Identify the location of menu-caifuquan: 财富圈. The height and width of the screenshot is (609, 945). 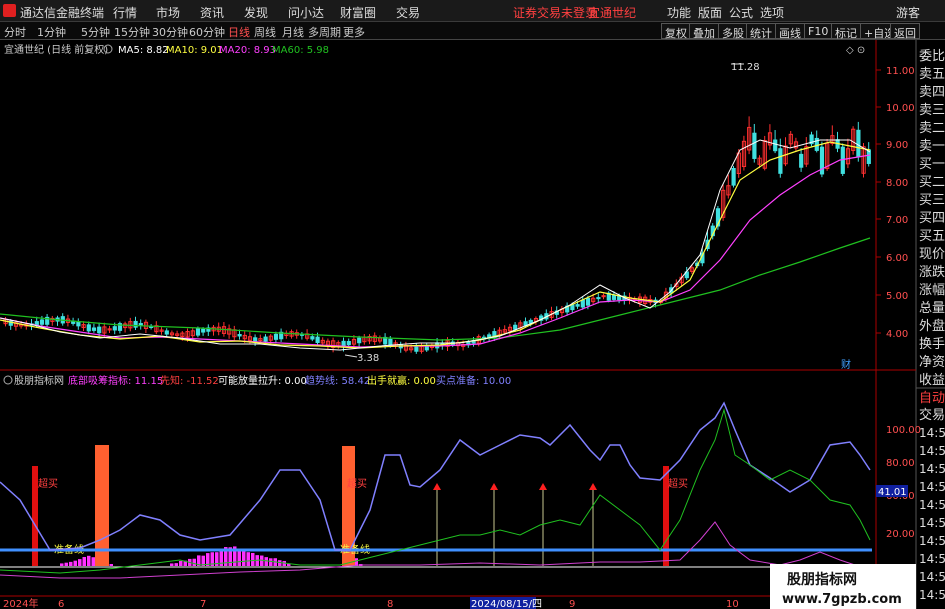
(358, 12).